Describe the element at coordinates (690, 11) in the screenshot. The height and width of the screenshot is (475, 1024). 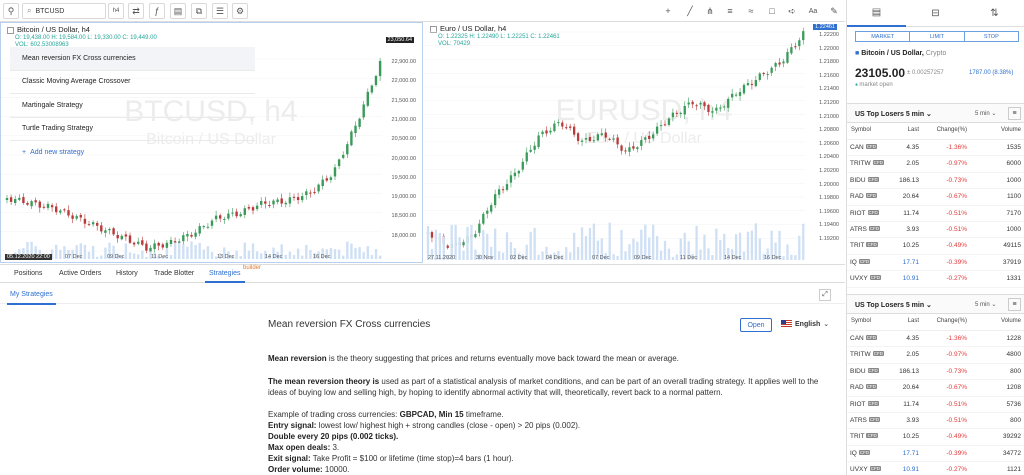
I see `trendline-icon: ╱` at that location.